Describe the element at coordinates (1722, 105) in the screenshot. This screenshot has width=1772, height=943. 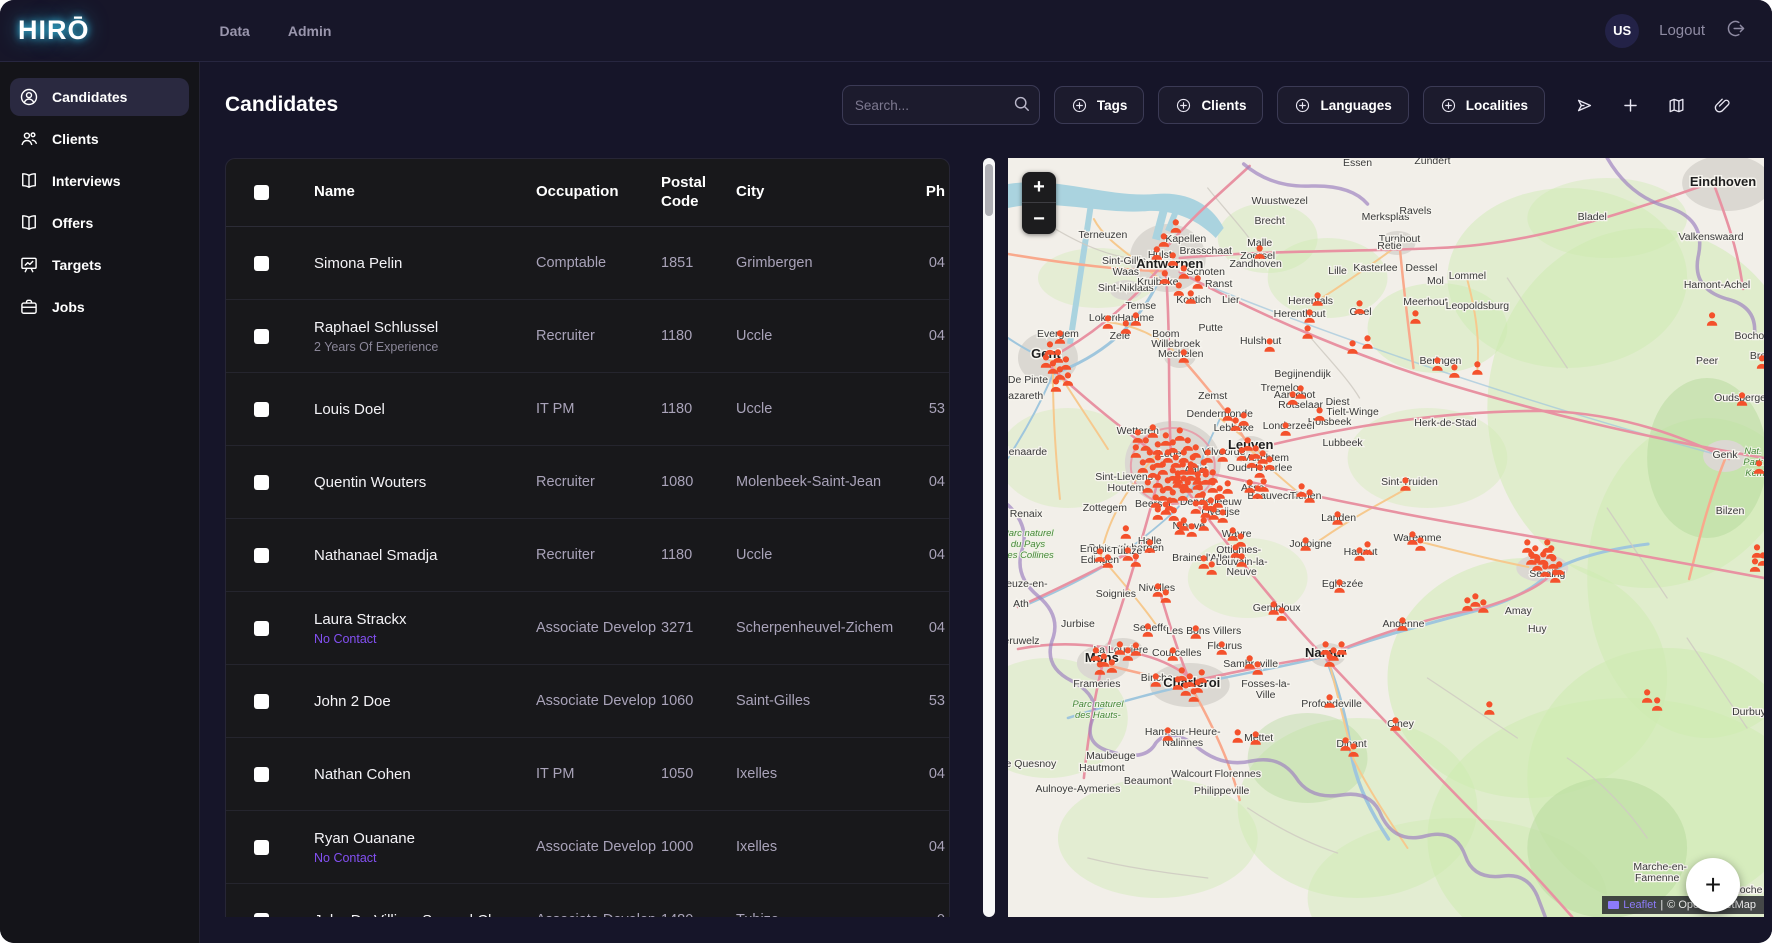
I see `attachment-icon` at that location.